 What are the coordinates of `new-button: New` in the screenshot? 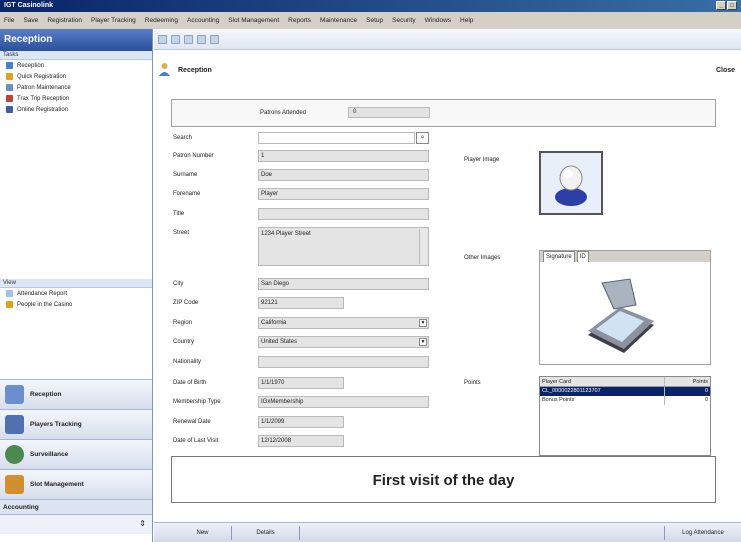 It's located at (203, 533).